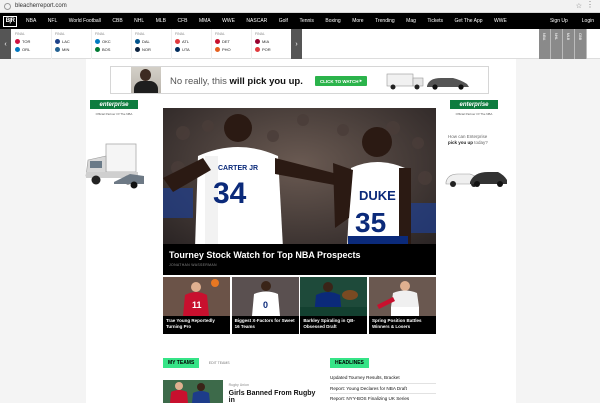 This screenshot has height=403, width=600. Describe the element at coordinates (545, 44) in the screenshot. I see `league-tab: NBA` at that location.